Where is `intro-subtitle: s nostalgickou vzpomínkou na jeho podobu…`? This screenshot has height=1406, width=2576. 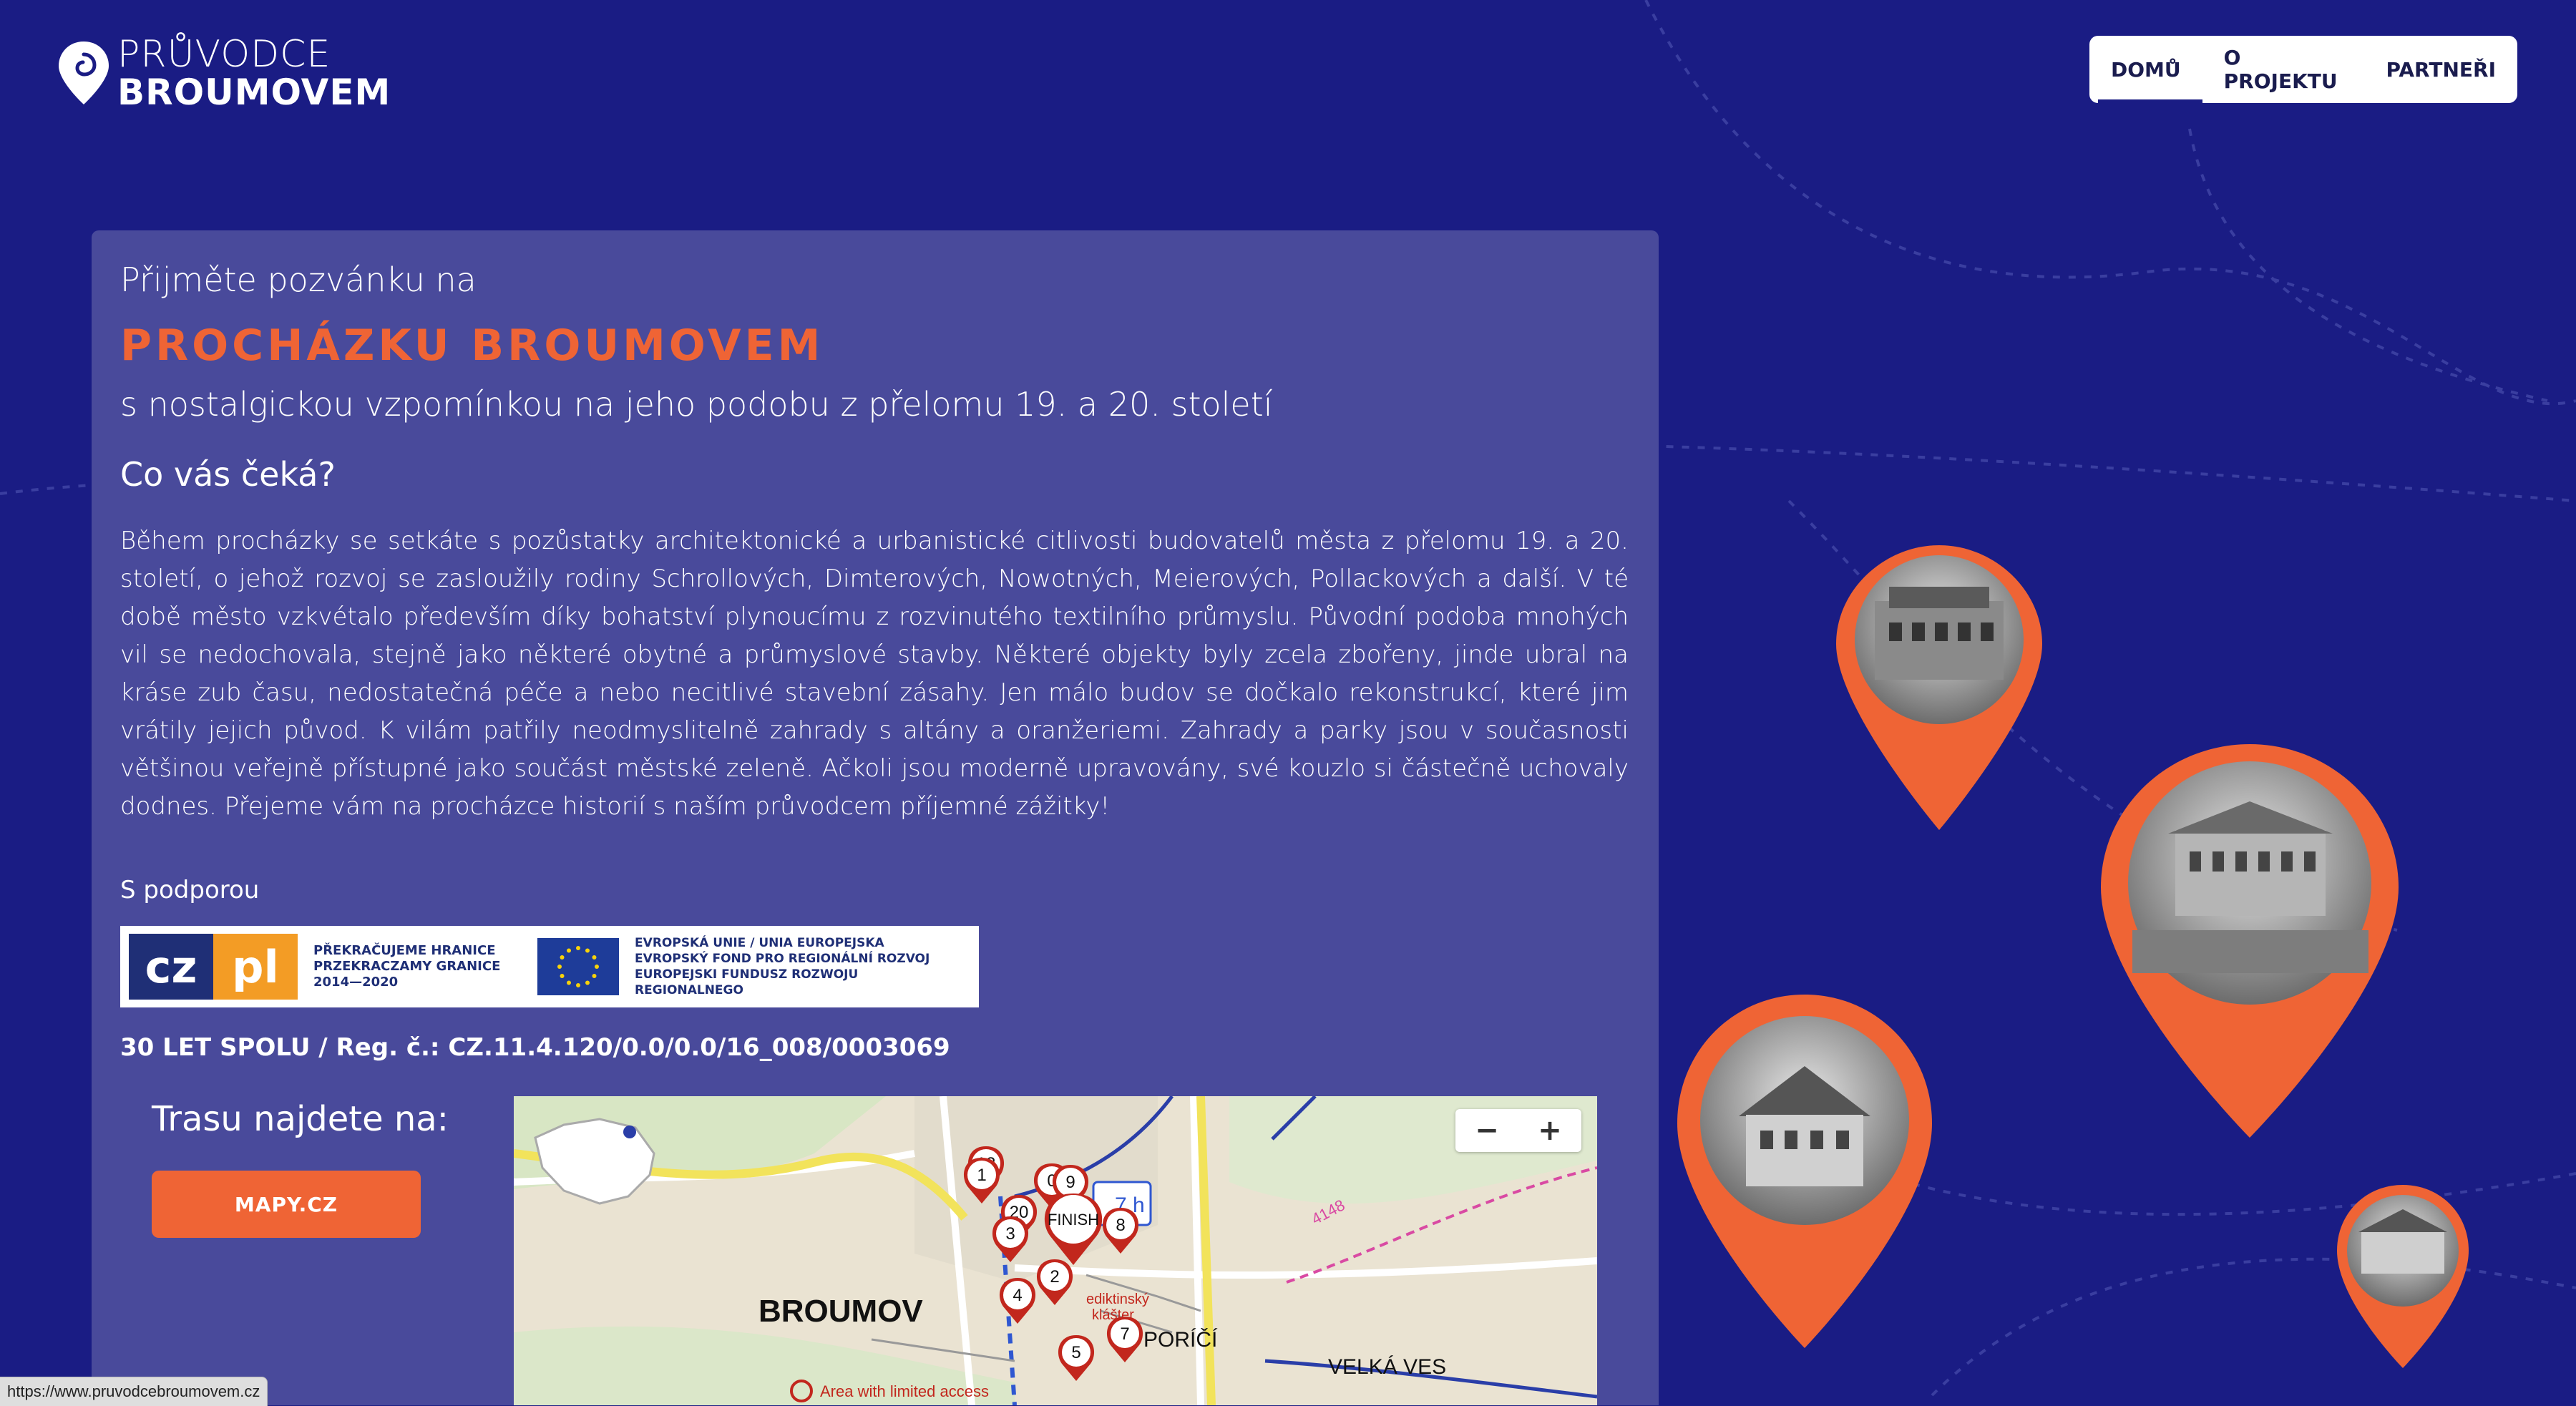
intro-subtitle: s nostalgickou vzpomínkou na jeho podobu… is located at coordinates (696, 404).